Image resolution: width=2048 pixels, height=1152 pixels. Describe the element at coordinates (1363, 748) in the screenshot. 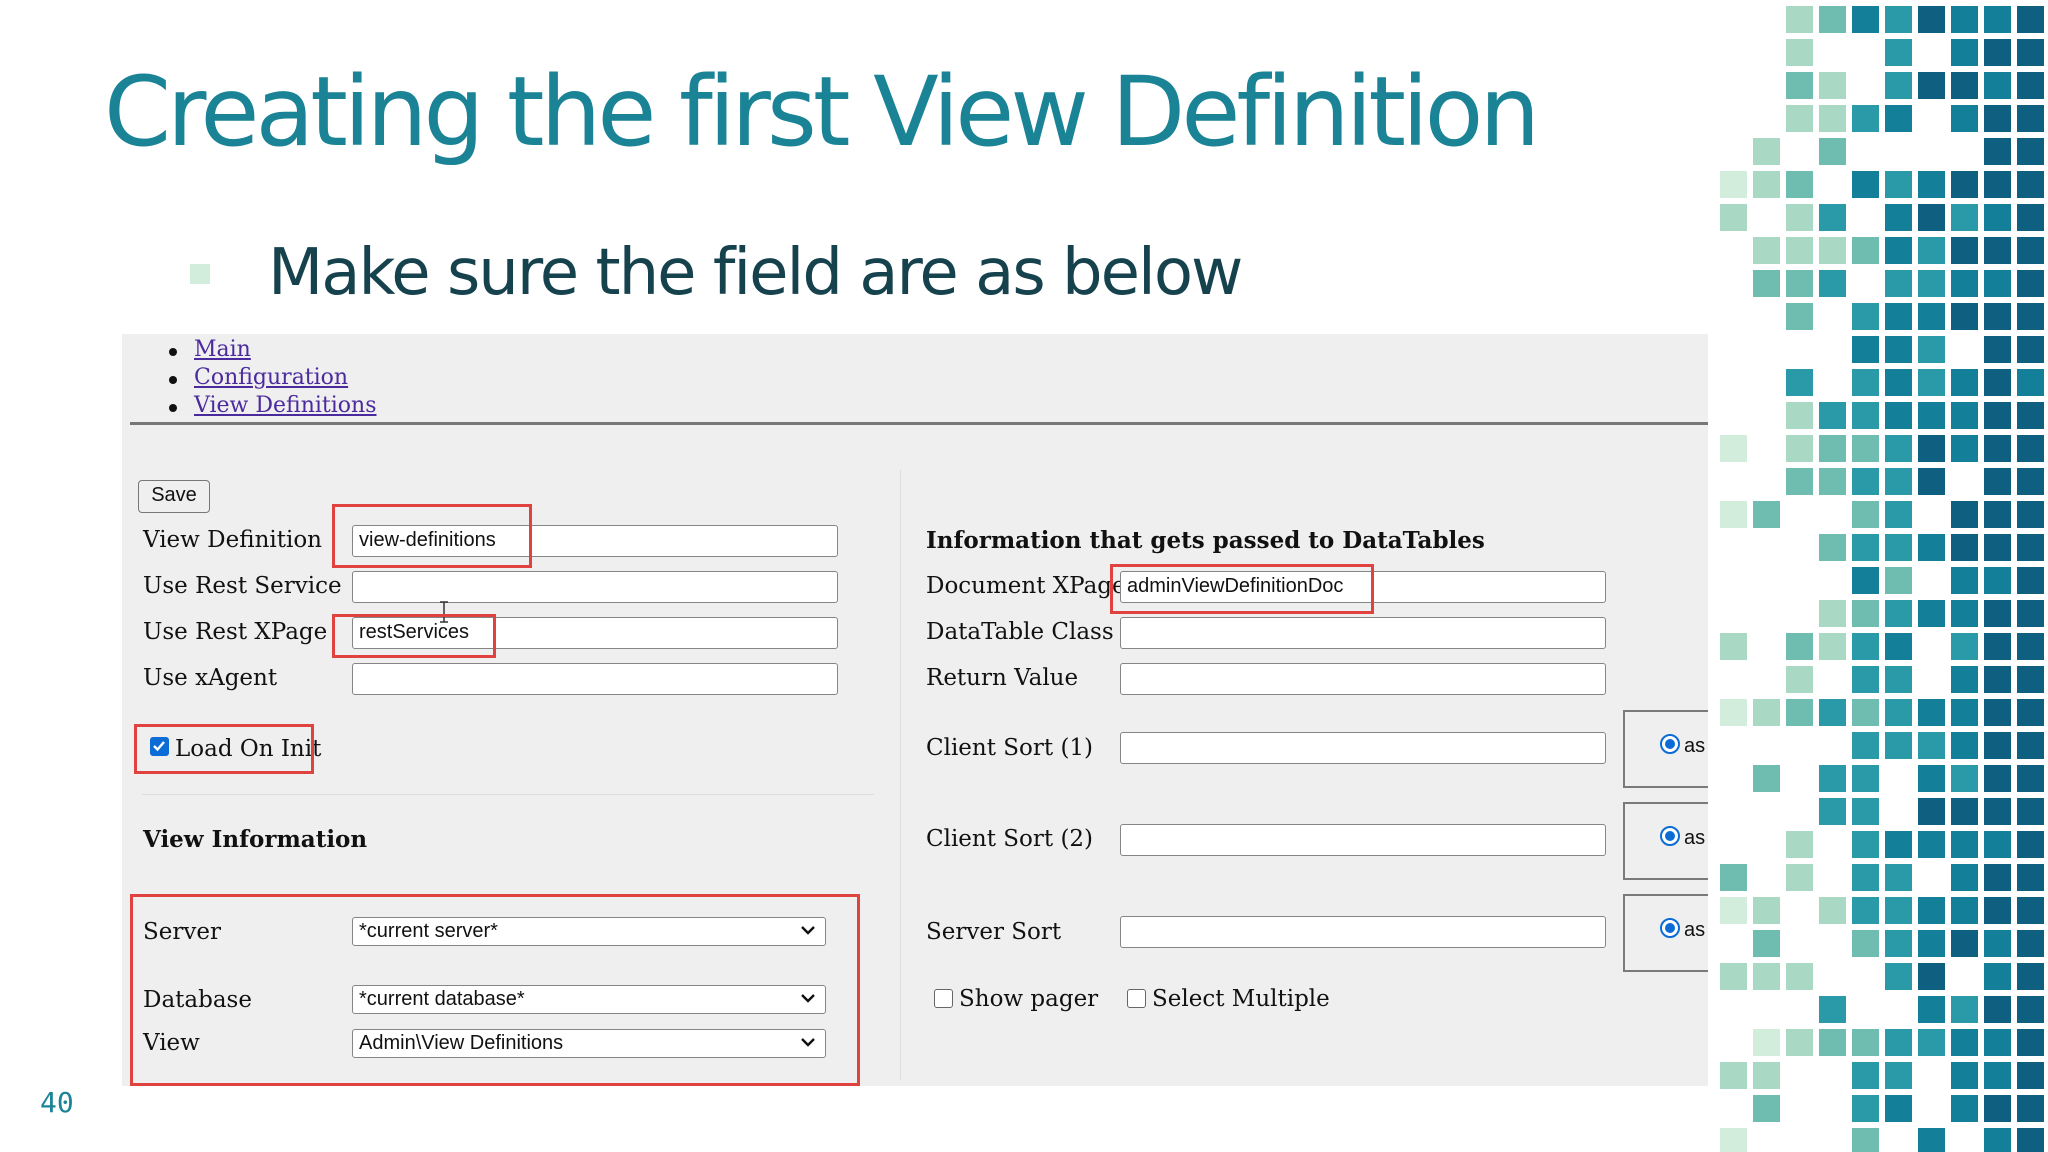

I see `client-sort-1-input` at that location.